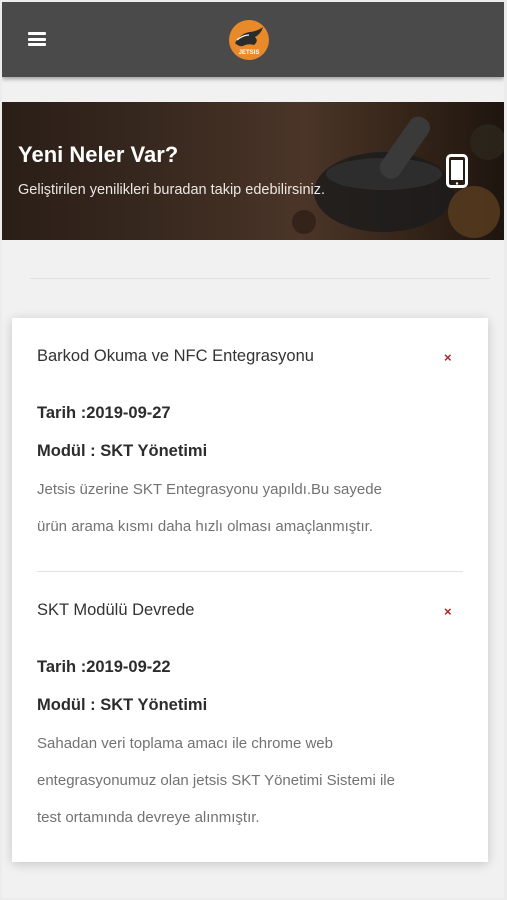  Describe the element at coordinates (37, 39) in the screenshot. I see `hamburger-menu-icon` at that location.